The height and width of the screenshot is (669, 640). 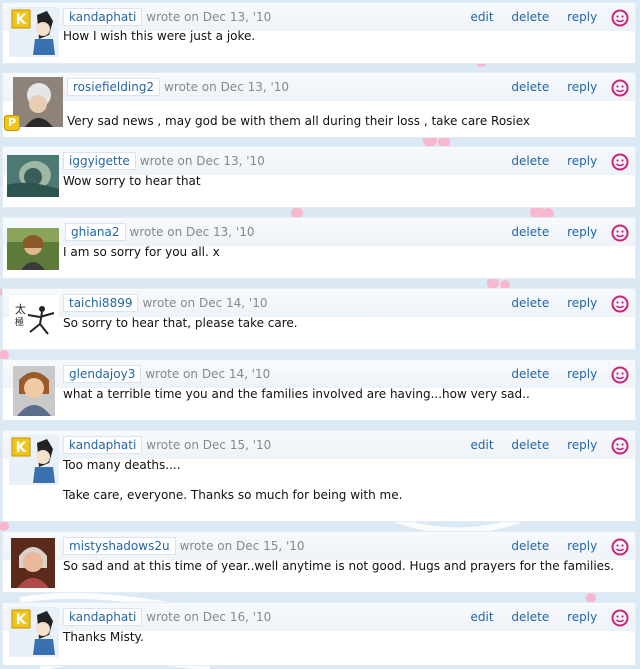 I want to click on comment-text: I am so sorry for you all. x, so click(x=141, y=252).